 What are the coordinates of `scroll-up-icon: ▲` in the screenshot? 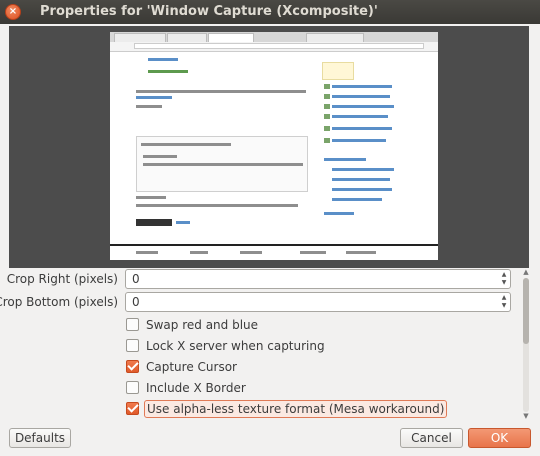 It's located at (526, 272).